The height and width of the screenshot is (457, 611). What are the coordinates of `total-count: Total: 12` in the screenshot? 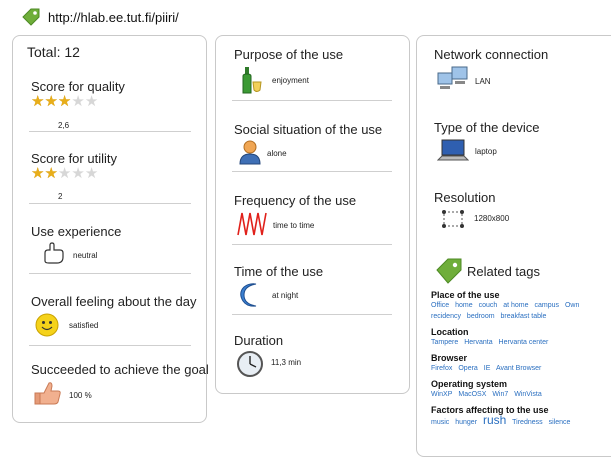 It's located at (53, 52).